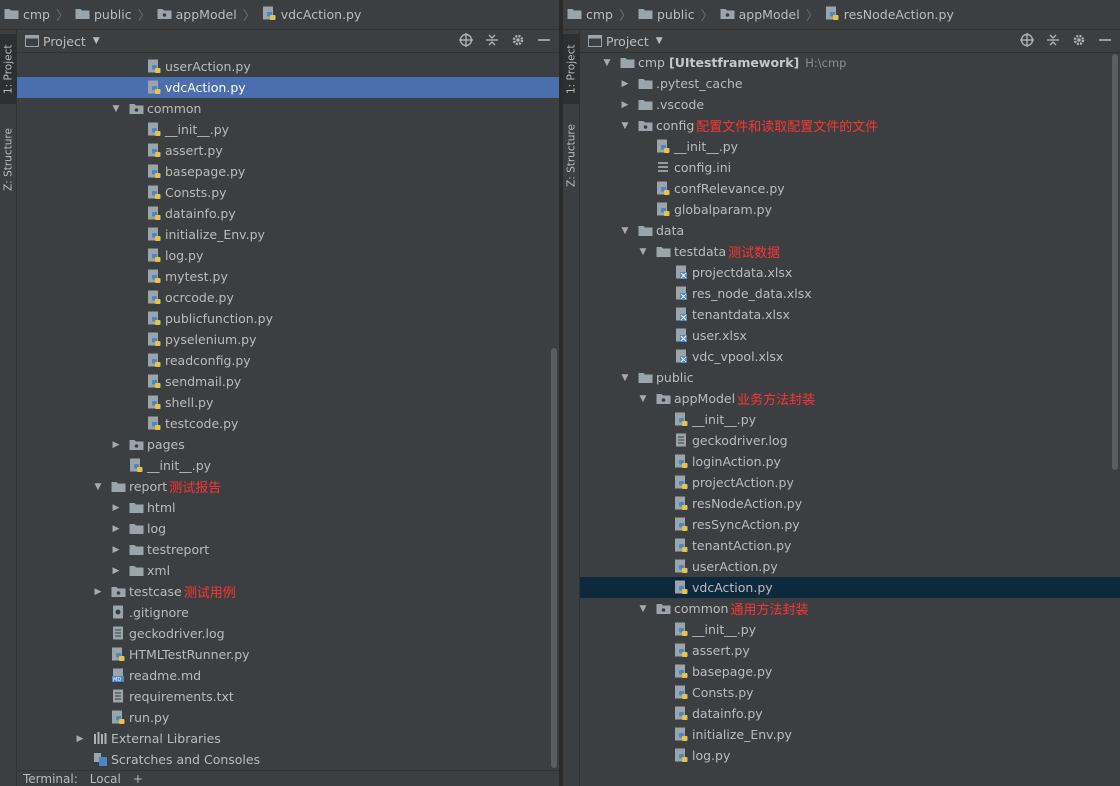 This screenshot has height=786, width=1120. What do you see at coordinates (571, 156) in the screenshot?
I see `right-structure-tool-tab: Z: Structure` at bounding box center [571, 156].